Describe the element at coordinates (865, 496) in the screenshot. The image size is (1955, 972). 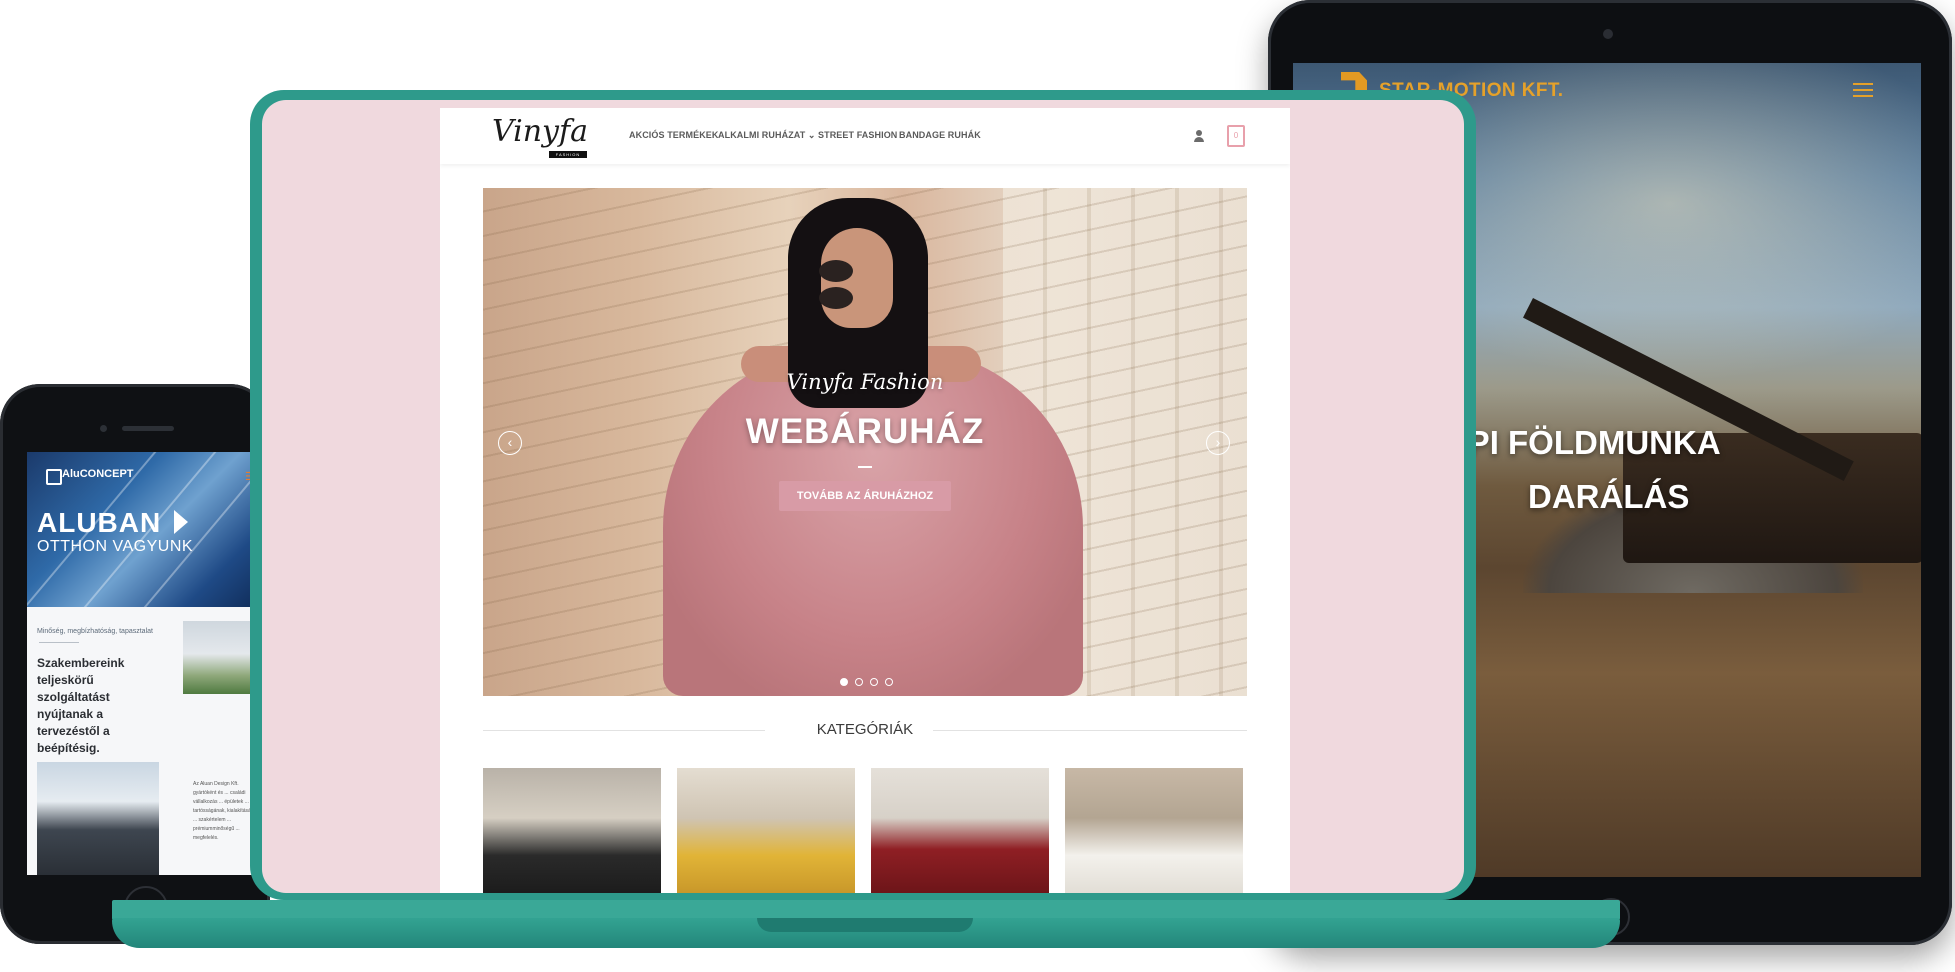
I see `shop-cta-button: TOVÁBB AZ ÁRUHÁZHOZ` at that location.